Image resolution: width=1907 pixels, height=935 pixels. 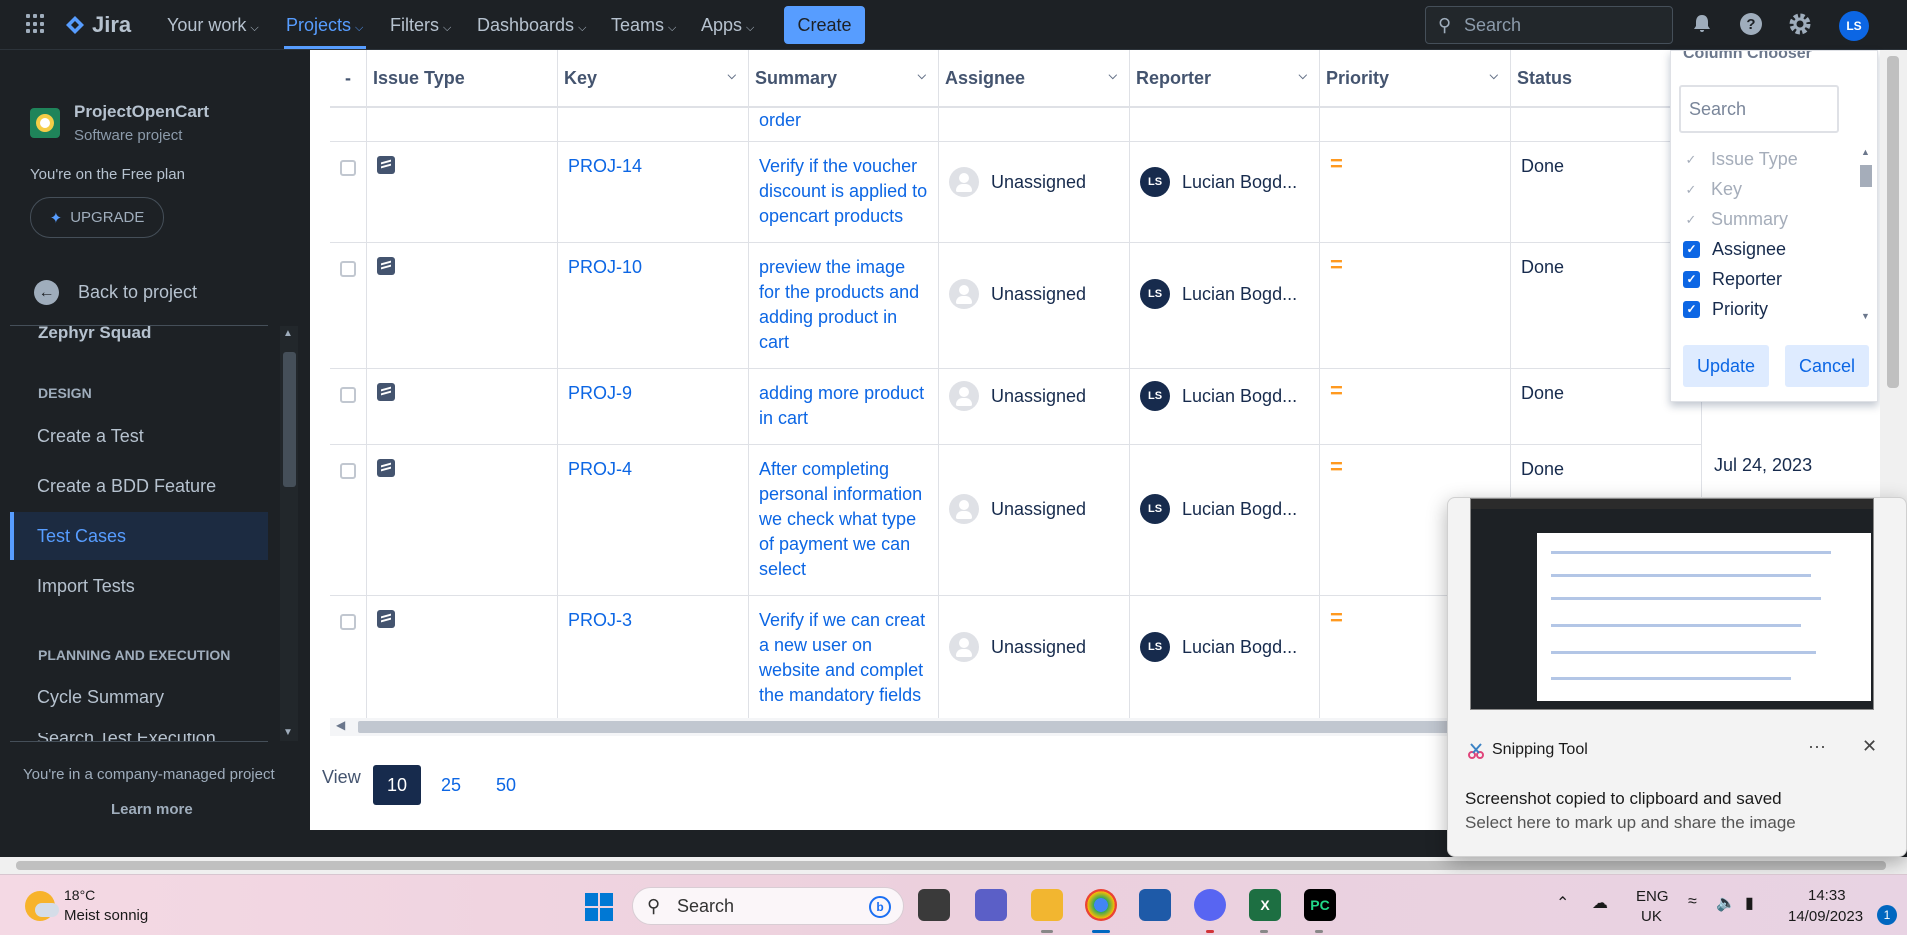 I want to click on column-header-summary: Summary ⌵, so click(x=843, y=79).